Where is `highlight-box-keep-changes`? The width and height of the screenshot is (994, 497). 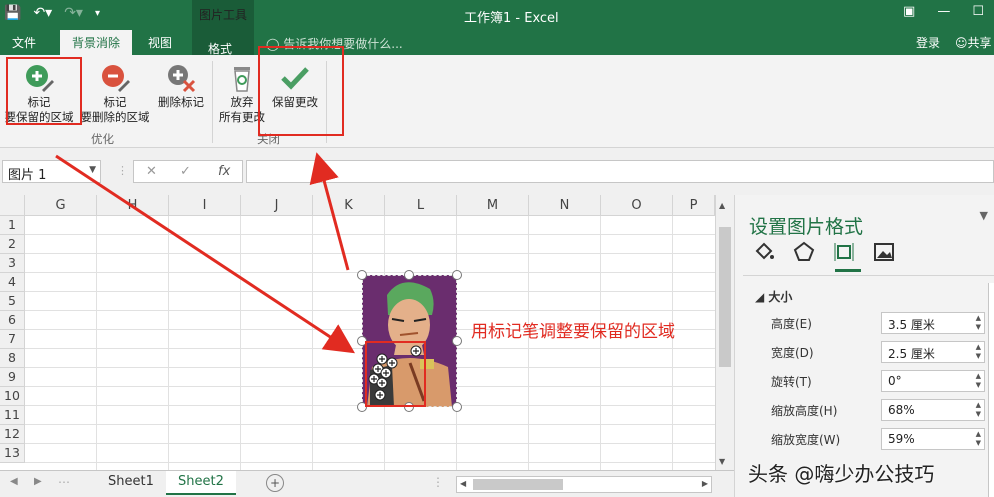
highlight-box-keep-changes is located at coordinates (301, 91).